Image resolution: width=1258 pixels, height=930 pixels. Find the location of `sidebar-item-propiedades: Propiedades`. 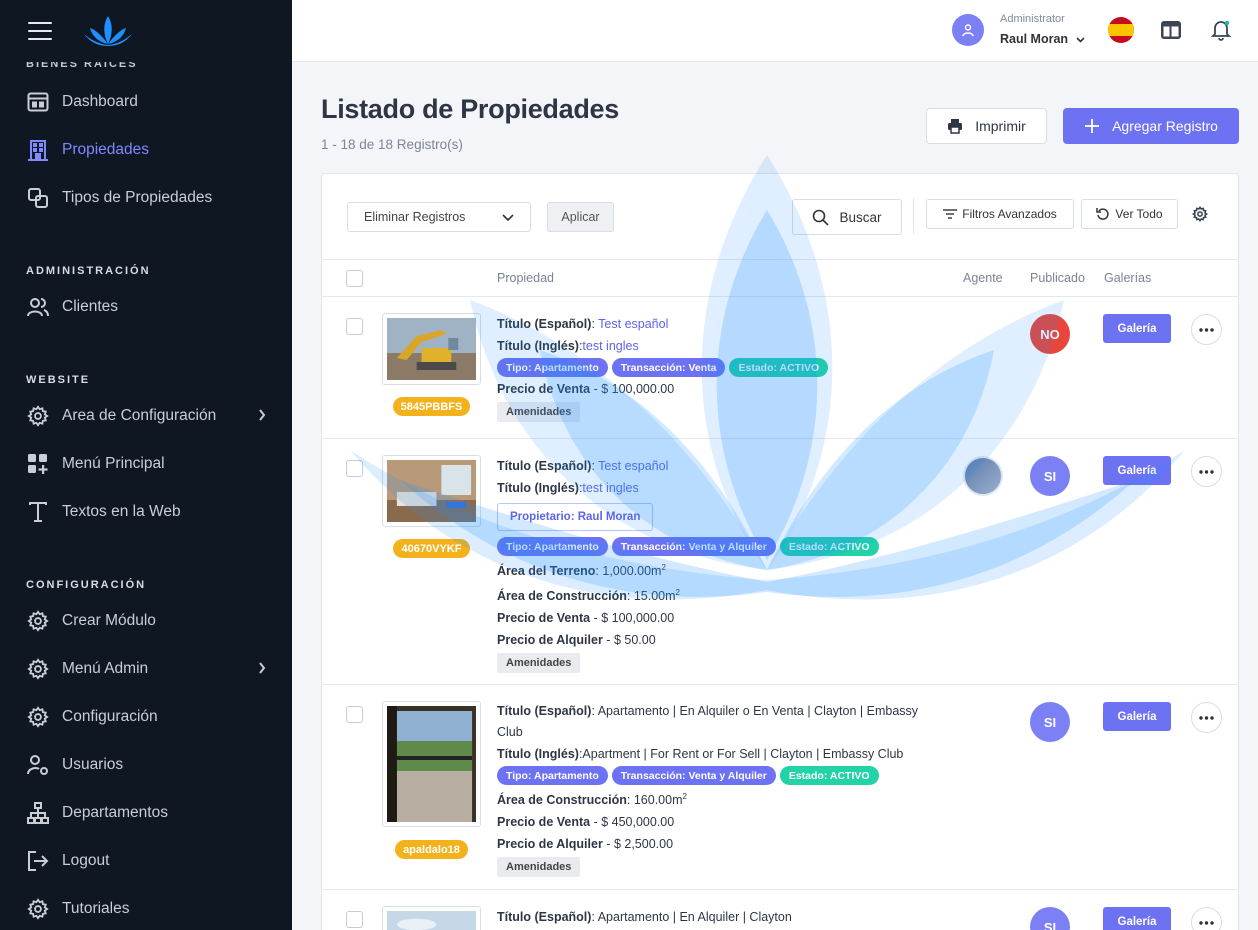

sidebar-item-propiedades: Propiedades is located at coordinates (146, 150).